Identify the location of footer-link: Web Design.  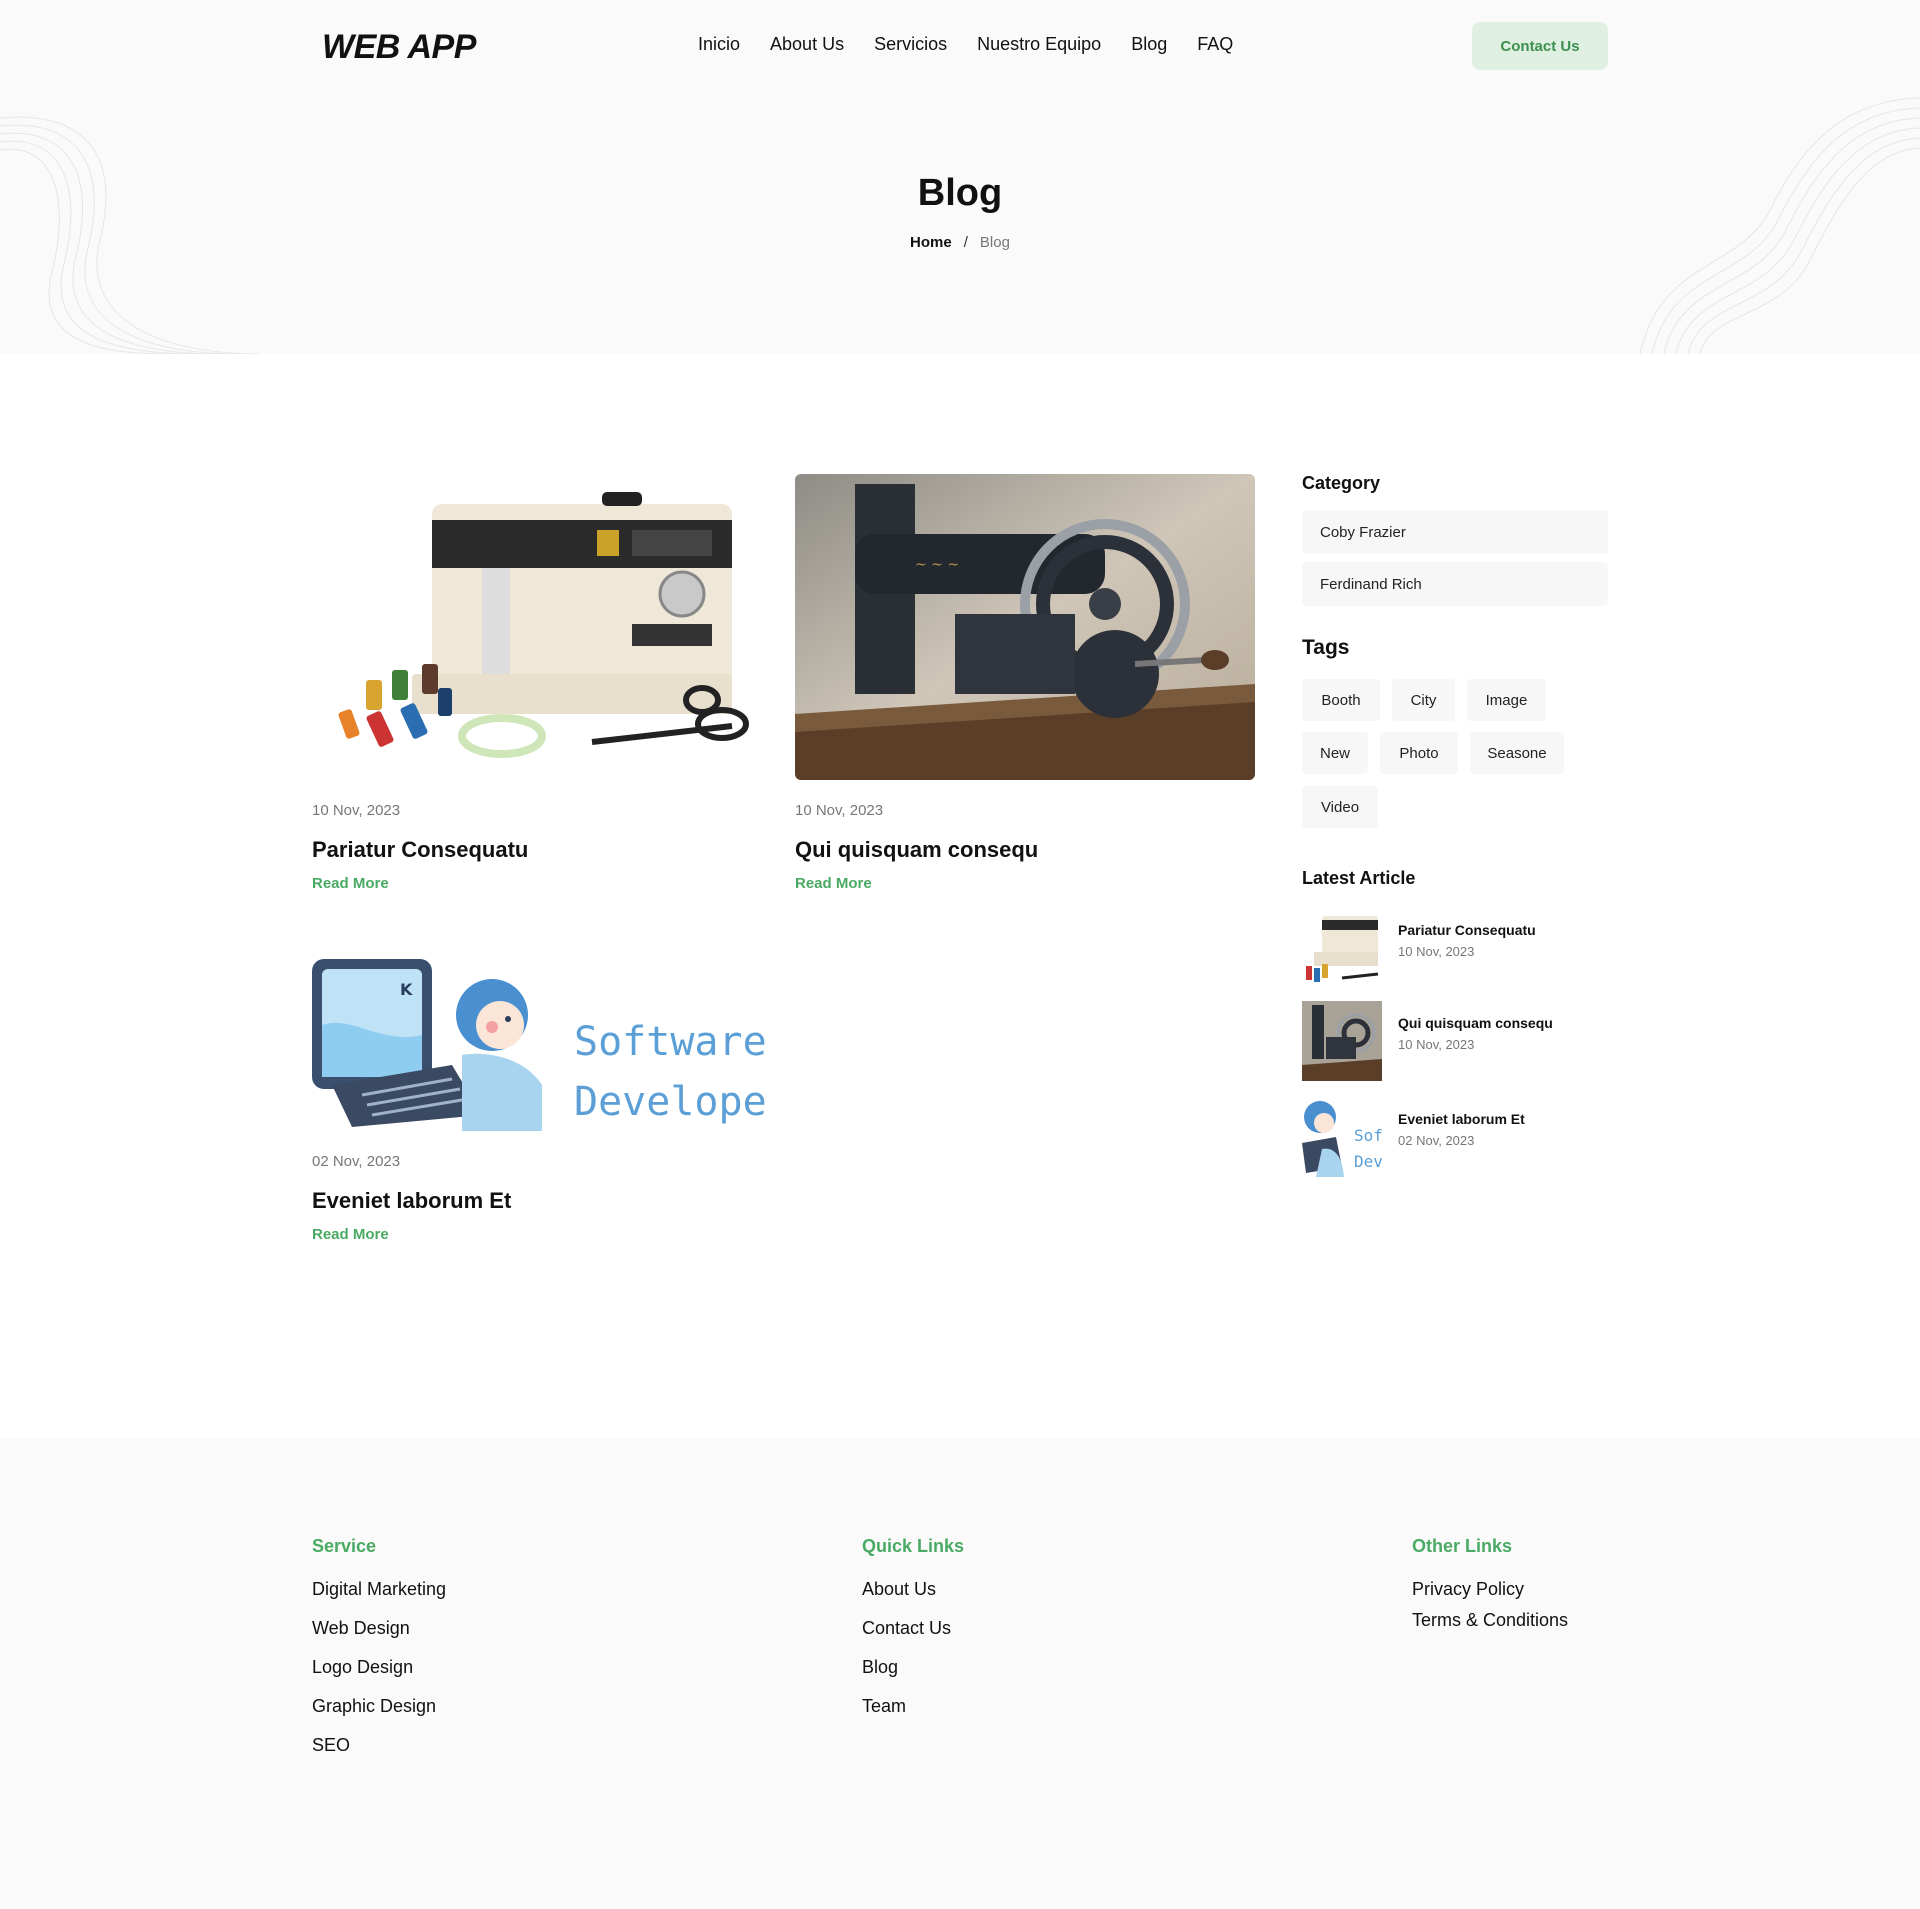
(379, 1628).